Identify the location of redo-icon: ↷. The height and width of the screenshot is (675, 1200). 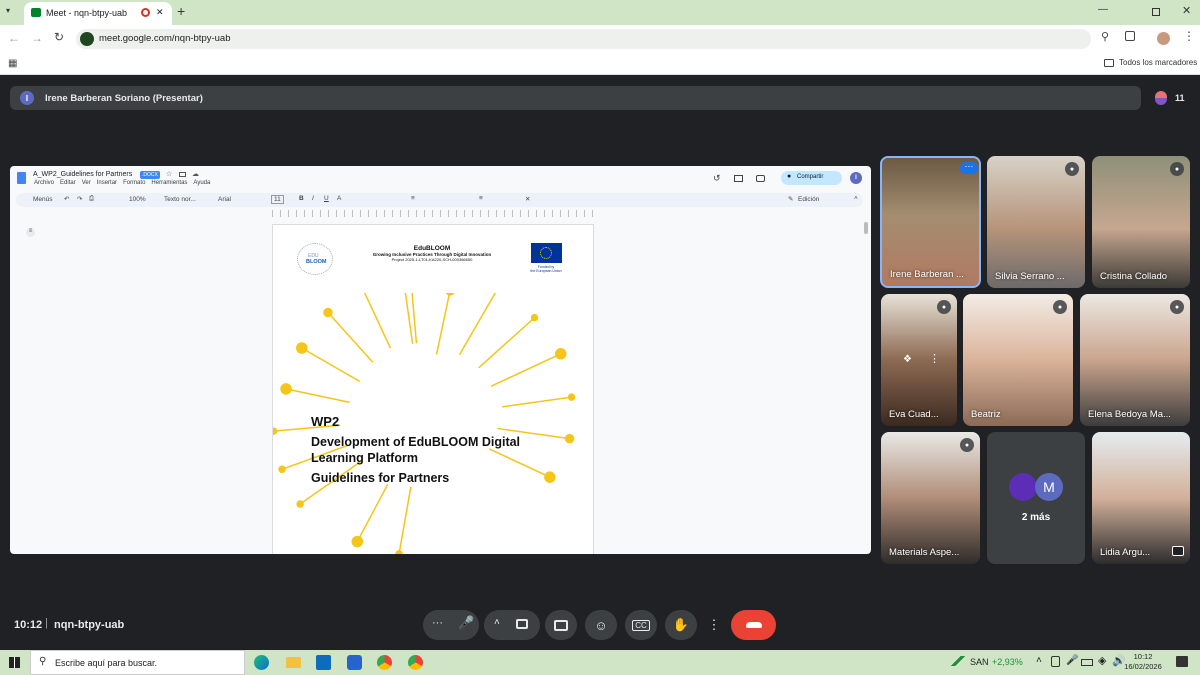
(79, 199).